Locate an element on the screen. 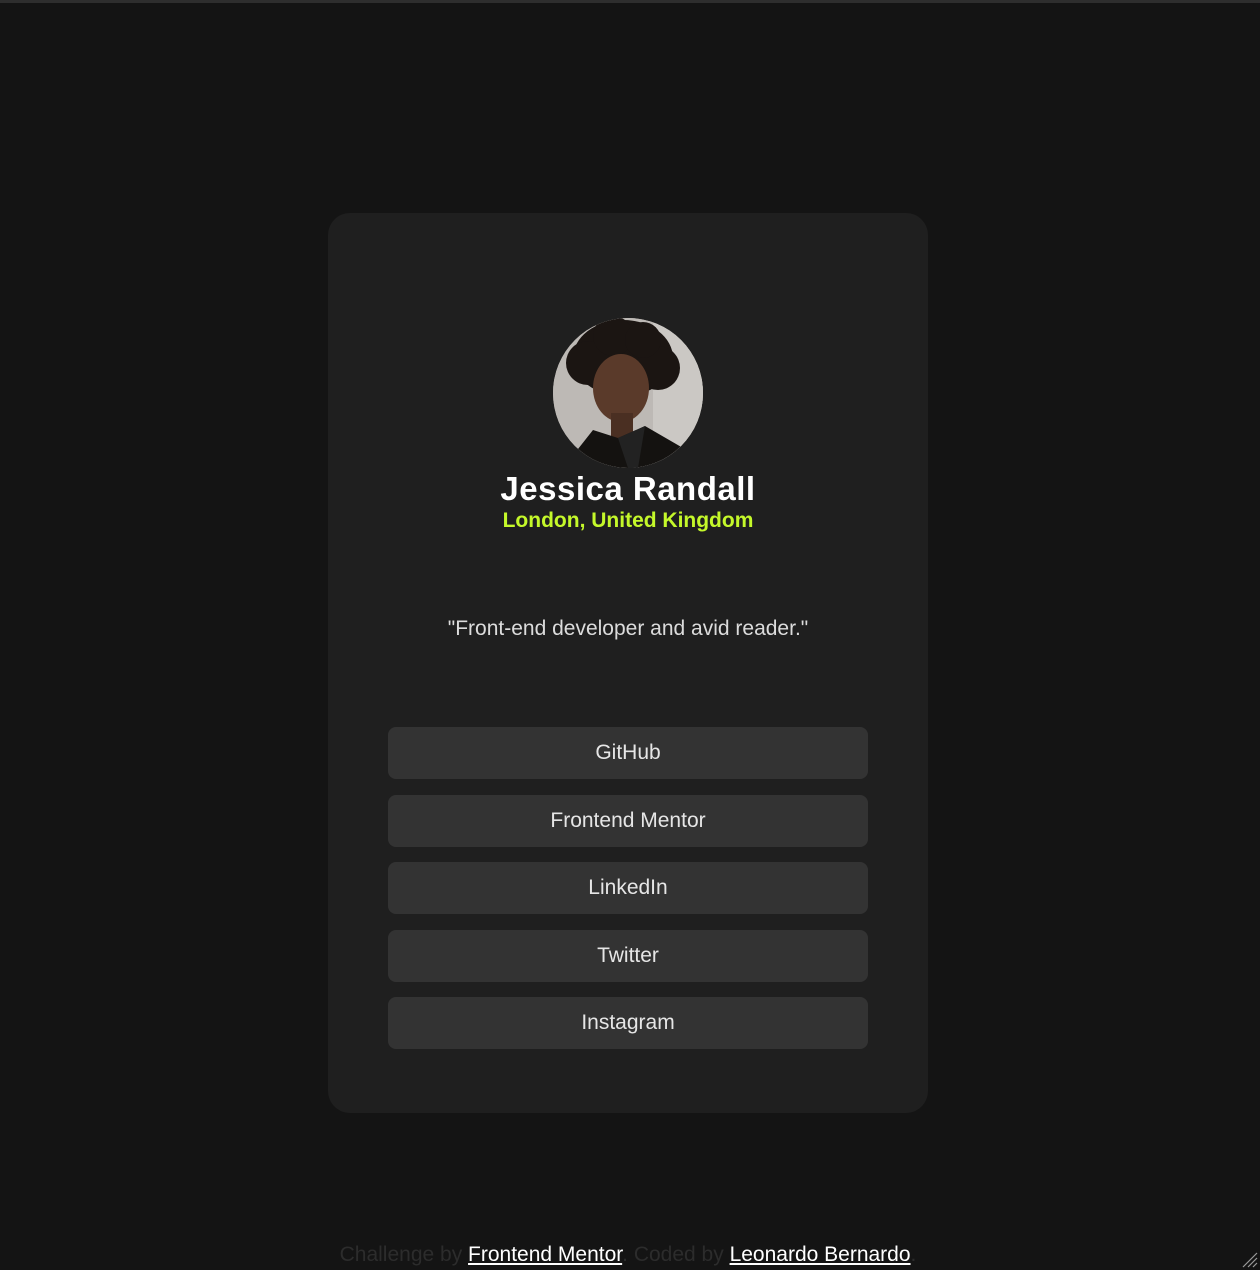 This screenshot has width=1260, height=1270. frontend-mentor-link-button: Frontend Mentor is located at coordinates (628, 820).